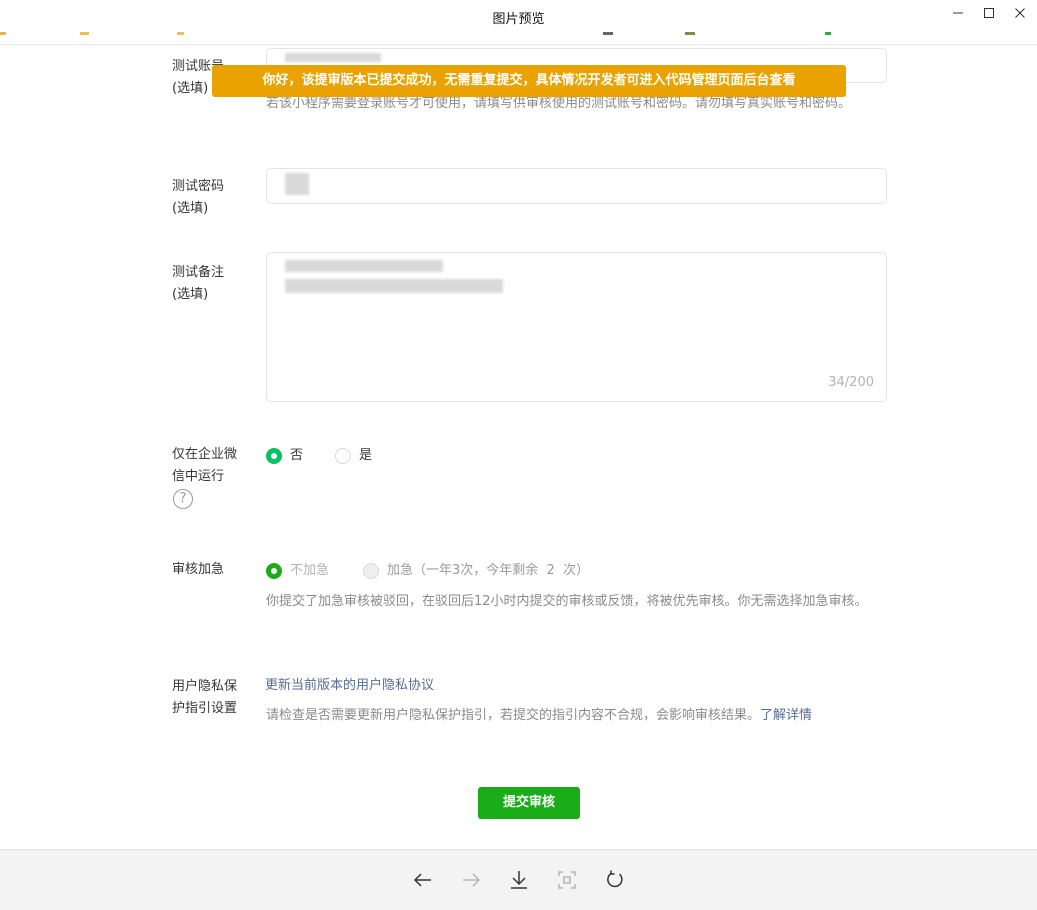 This screenshot has width=1037, height=910. Describe the element at coordinates (343, 456) in the screenshot. I see `wecom-yes-radio` at that location.